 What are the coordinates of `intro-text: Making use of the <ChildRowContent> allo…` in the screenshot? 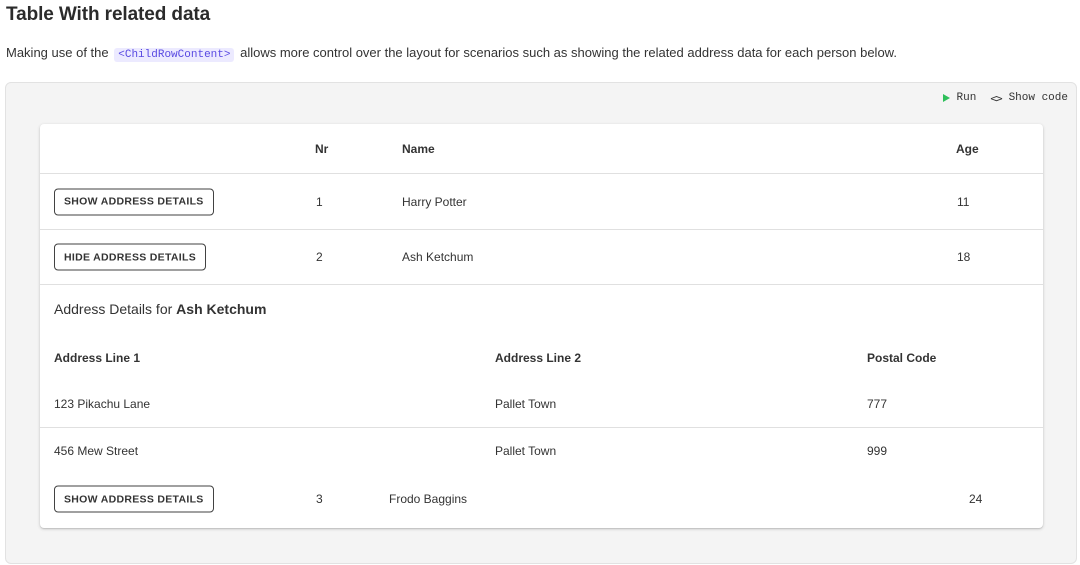 It's located at (541, 53).